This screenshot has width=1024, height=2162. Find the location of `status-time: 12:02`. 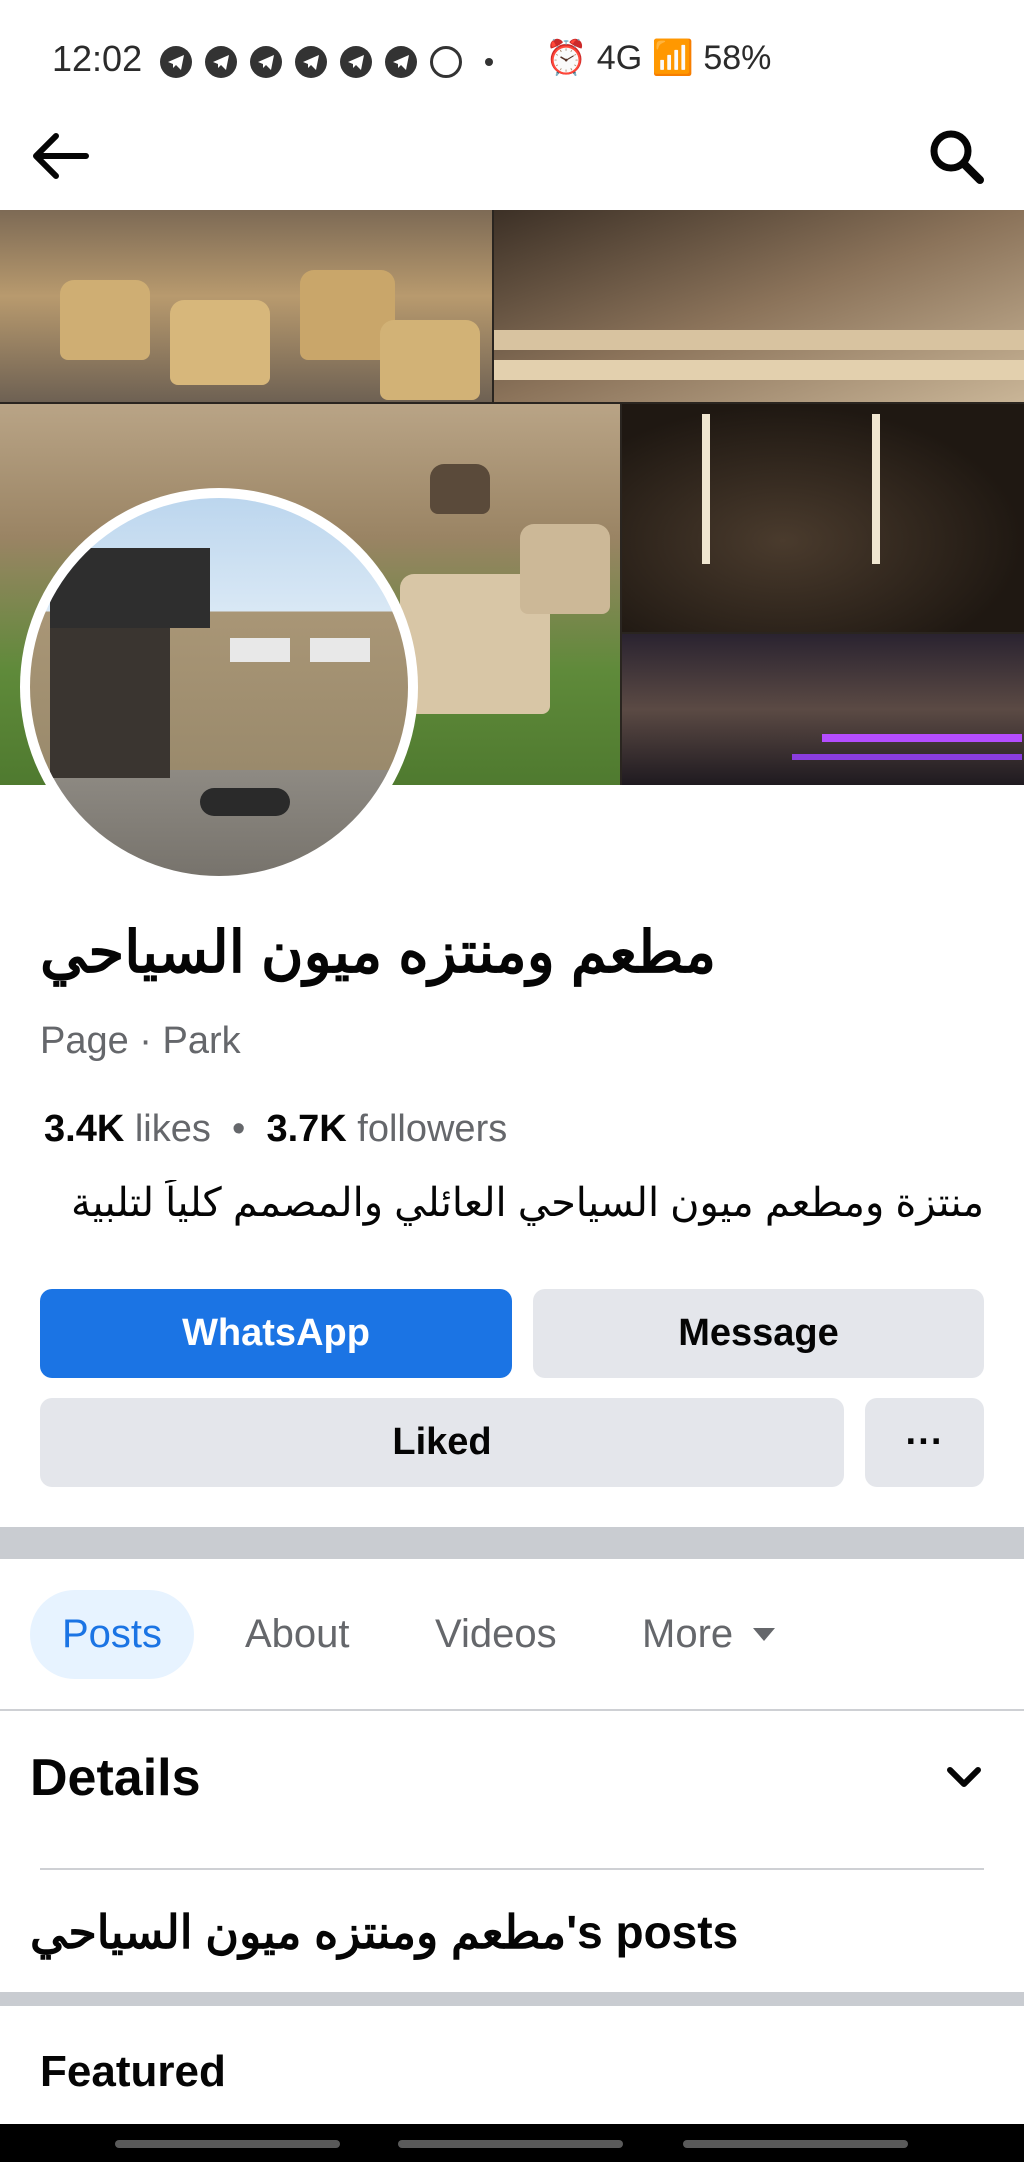

status-time: 12:02 is located at coordinates (97, 58).